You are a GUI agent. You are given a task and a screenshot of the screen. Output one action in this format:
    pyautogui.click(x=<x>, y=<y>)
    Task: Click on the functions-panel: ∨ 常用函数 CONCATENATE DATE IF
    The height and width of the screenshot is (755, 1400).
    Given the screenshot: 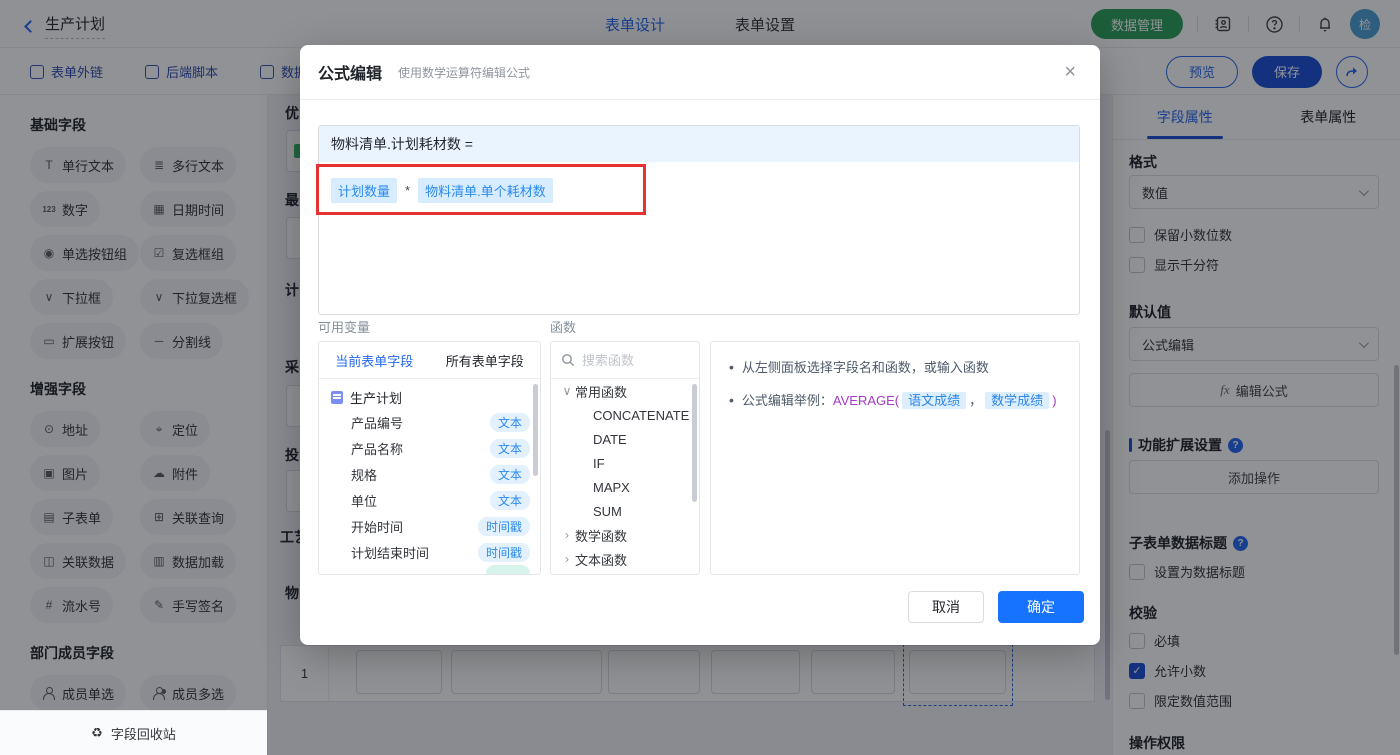 What is the action you would take?
    pyautogui.click(x=625, y=458)
    